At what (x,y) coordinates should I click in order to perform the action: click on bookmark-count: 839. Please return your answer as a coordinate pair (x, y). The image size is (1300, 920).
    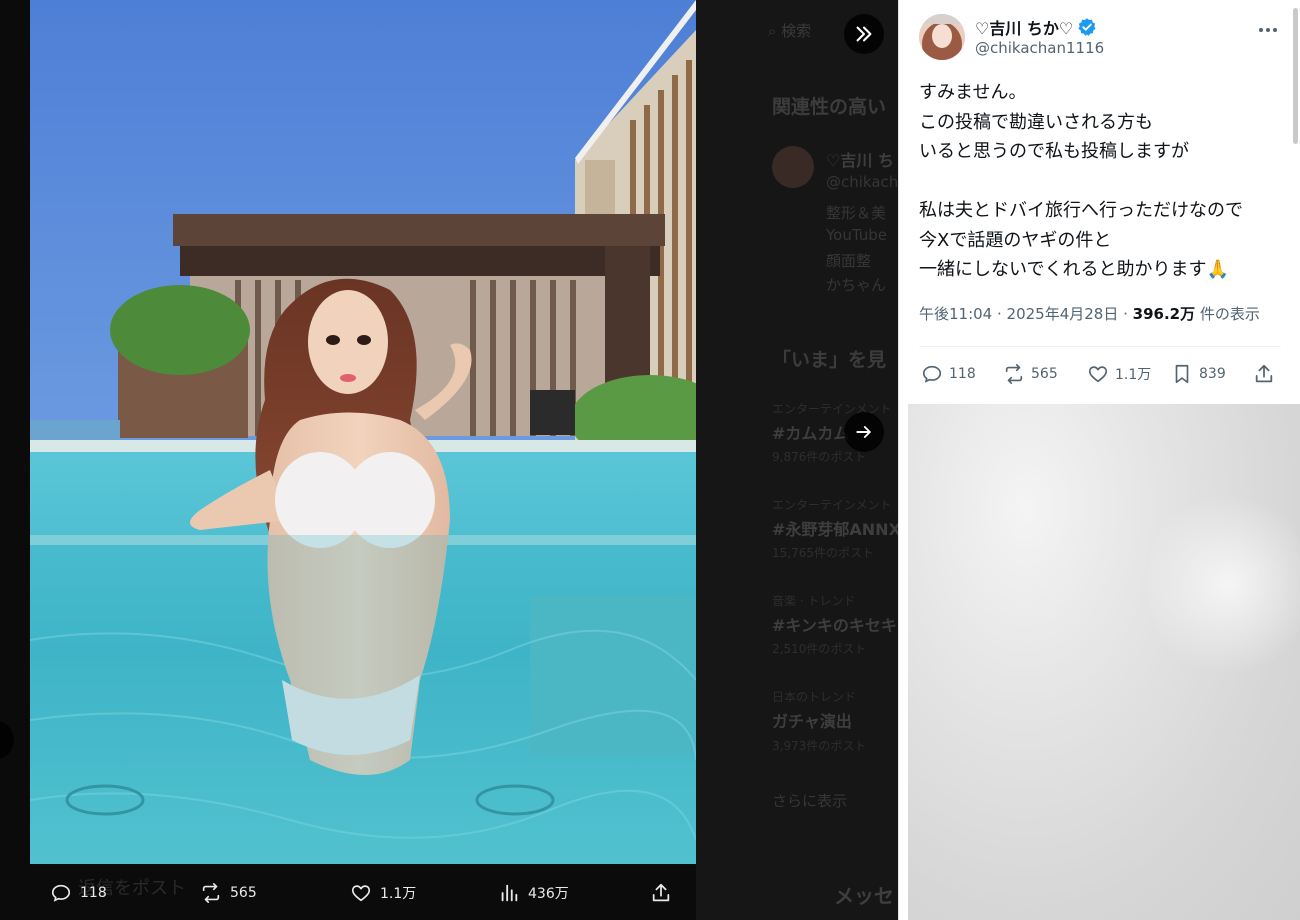
    Looking at the image, I should click on (1212, 374).